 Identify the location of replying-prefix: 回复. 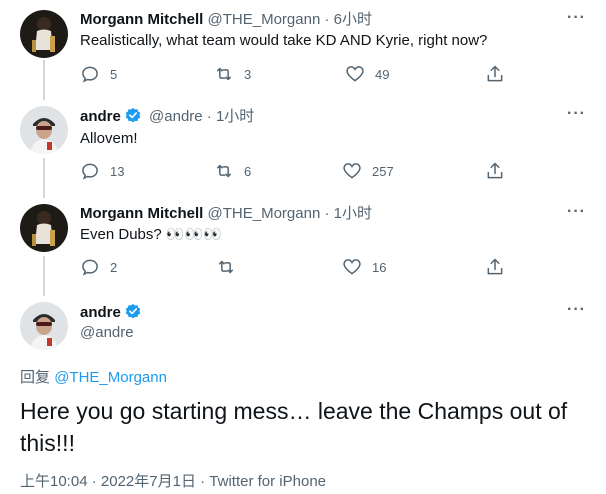
(35, 377).